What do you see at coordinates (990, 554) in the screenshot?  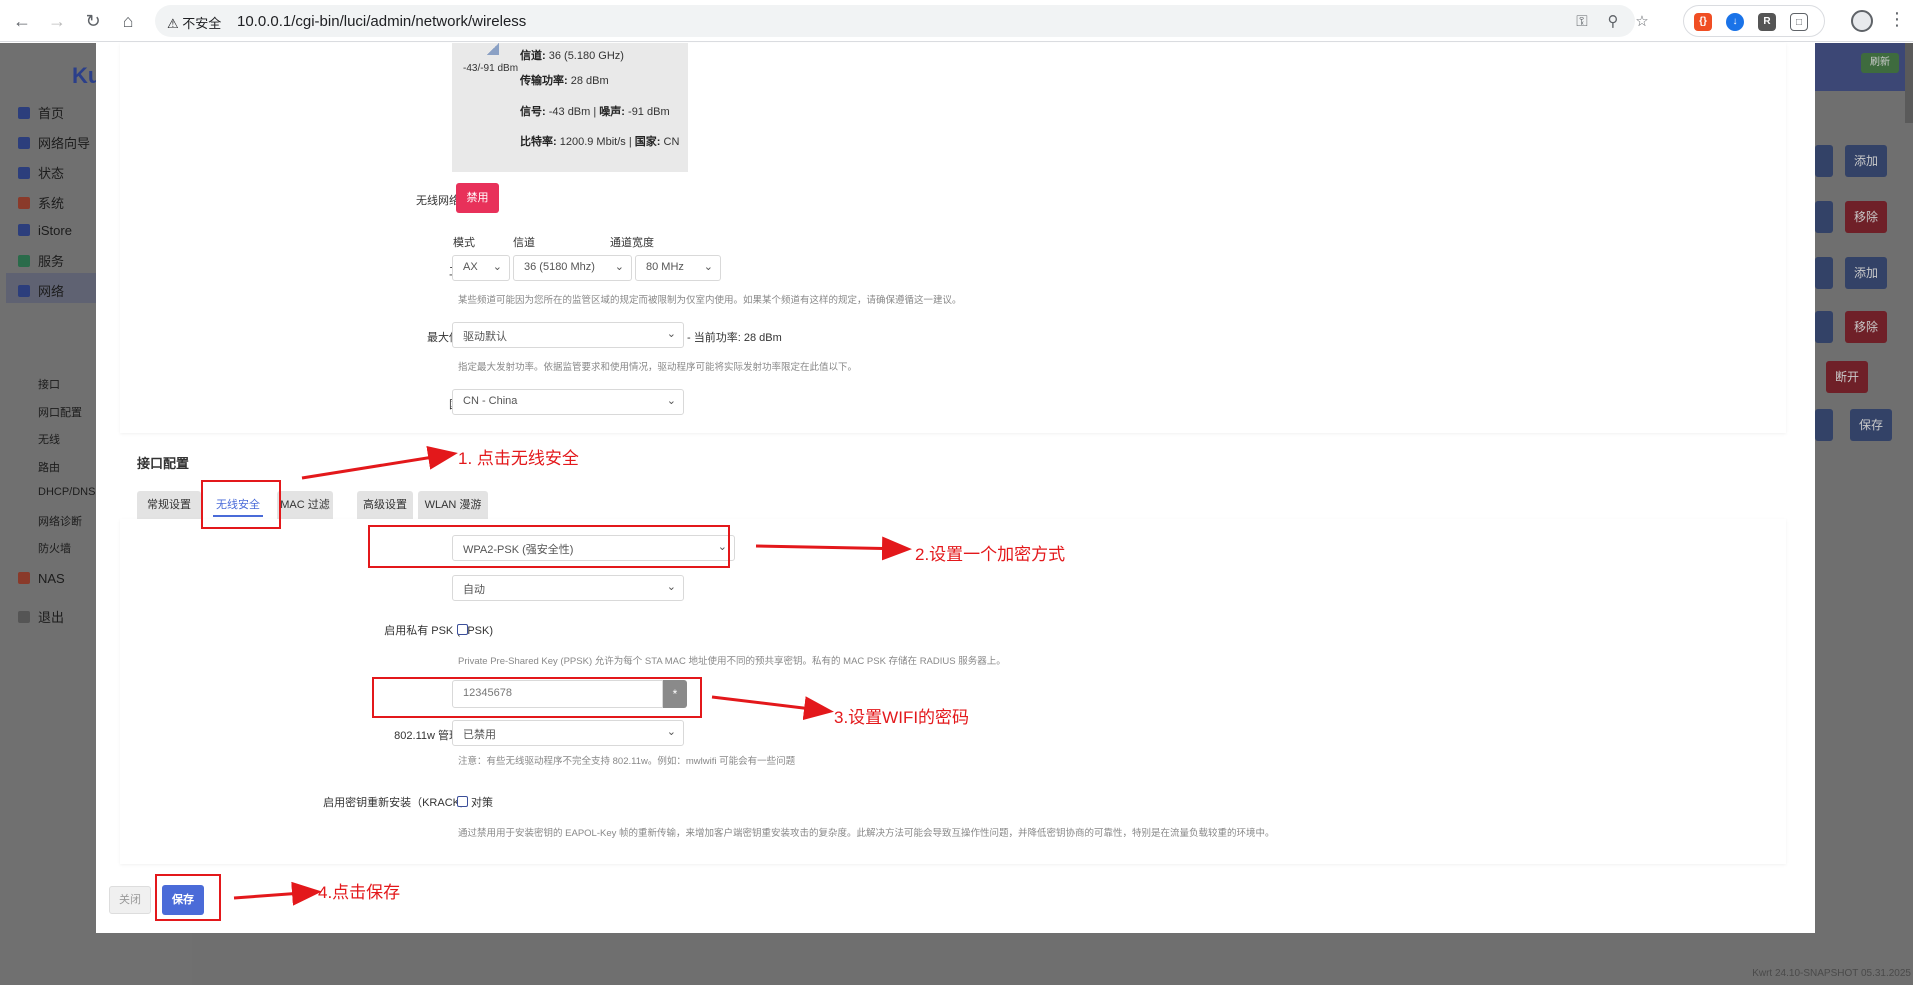 I see `annotation-step2: 2.设置一个加密方式` at bounding box center [990, 554].